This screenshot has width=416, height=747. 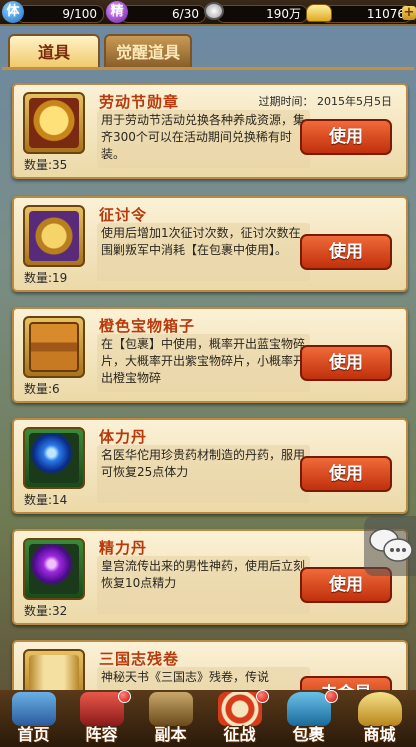 What do you see at coordinates (170, 718) in the screenshot?
I see `nav-dungeon: 副本` at bounding box center [170, 718].